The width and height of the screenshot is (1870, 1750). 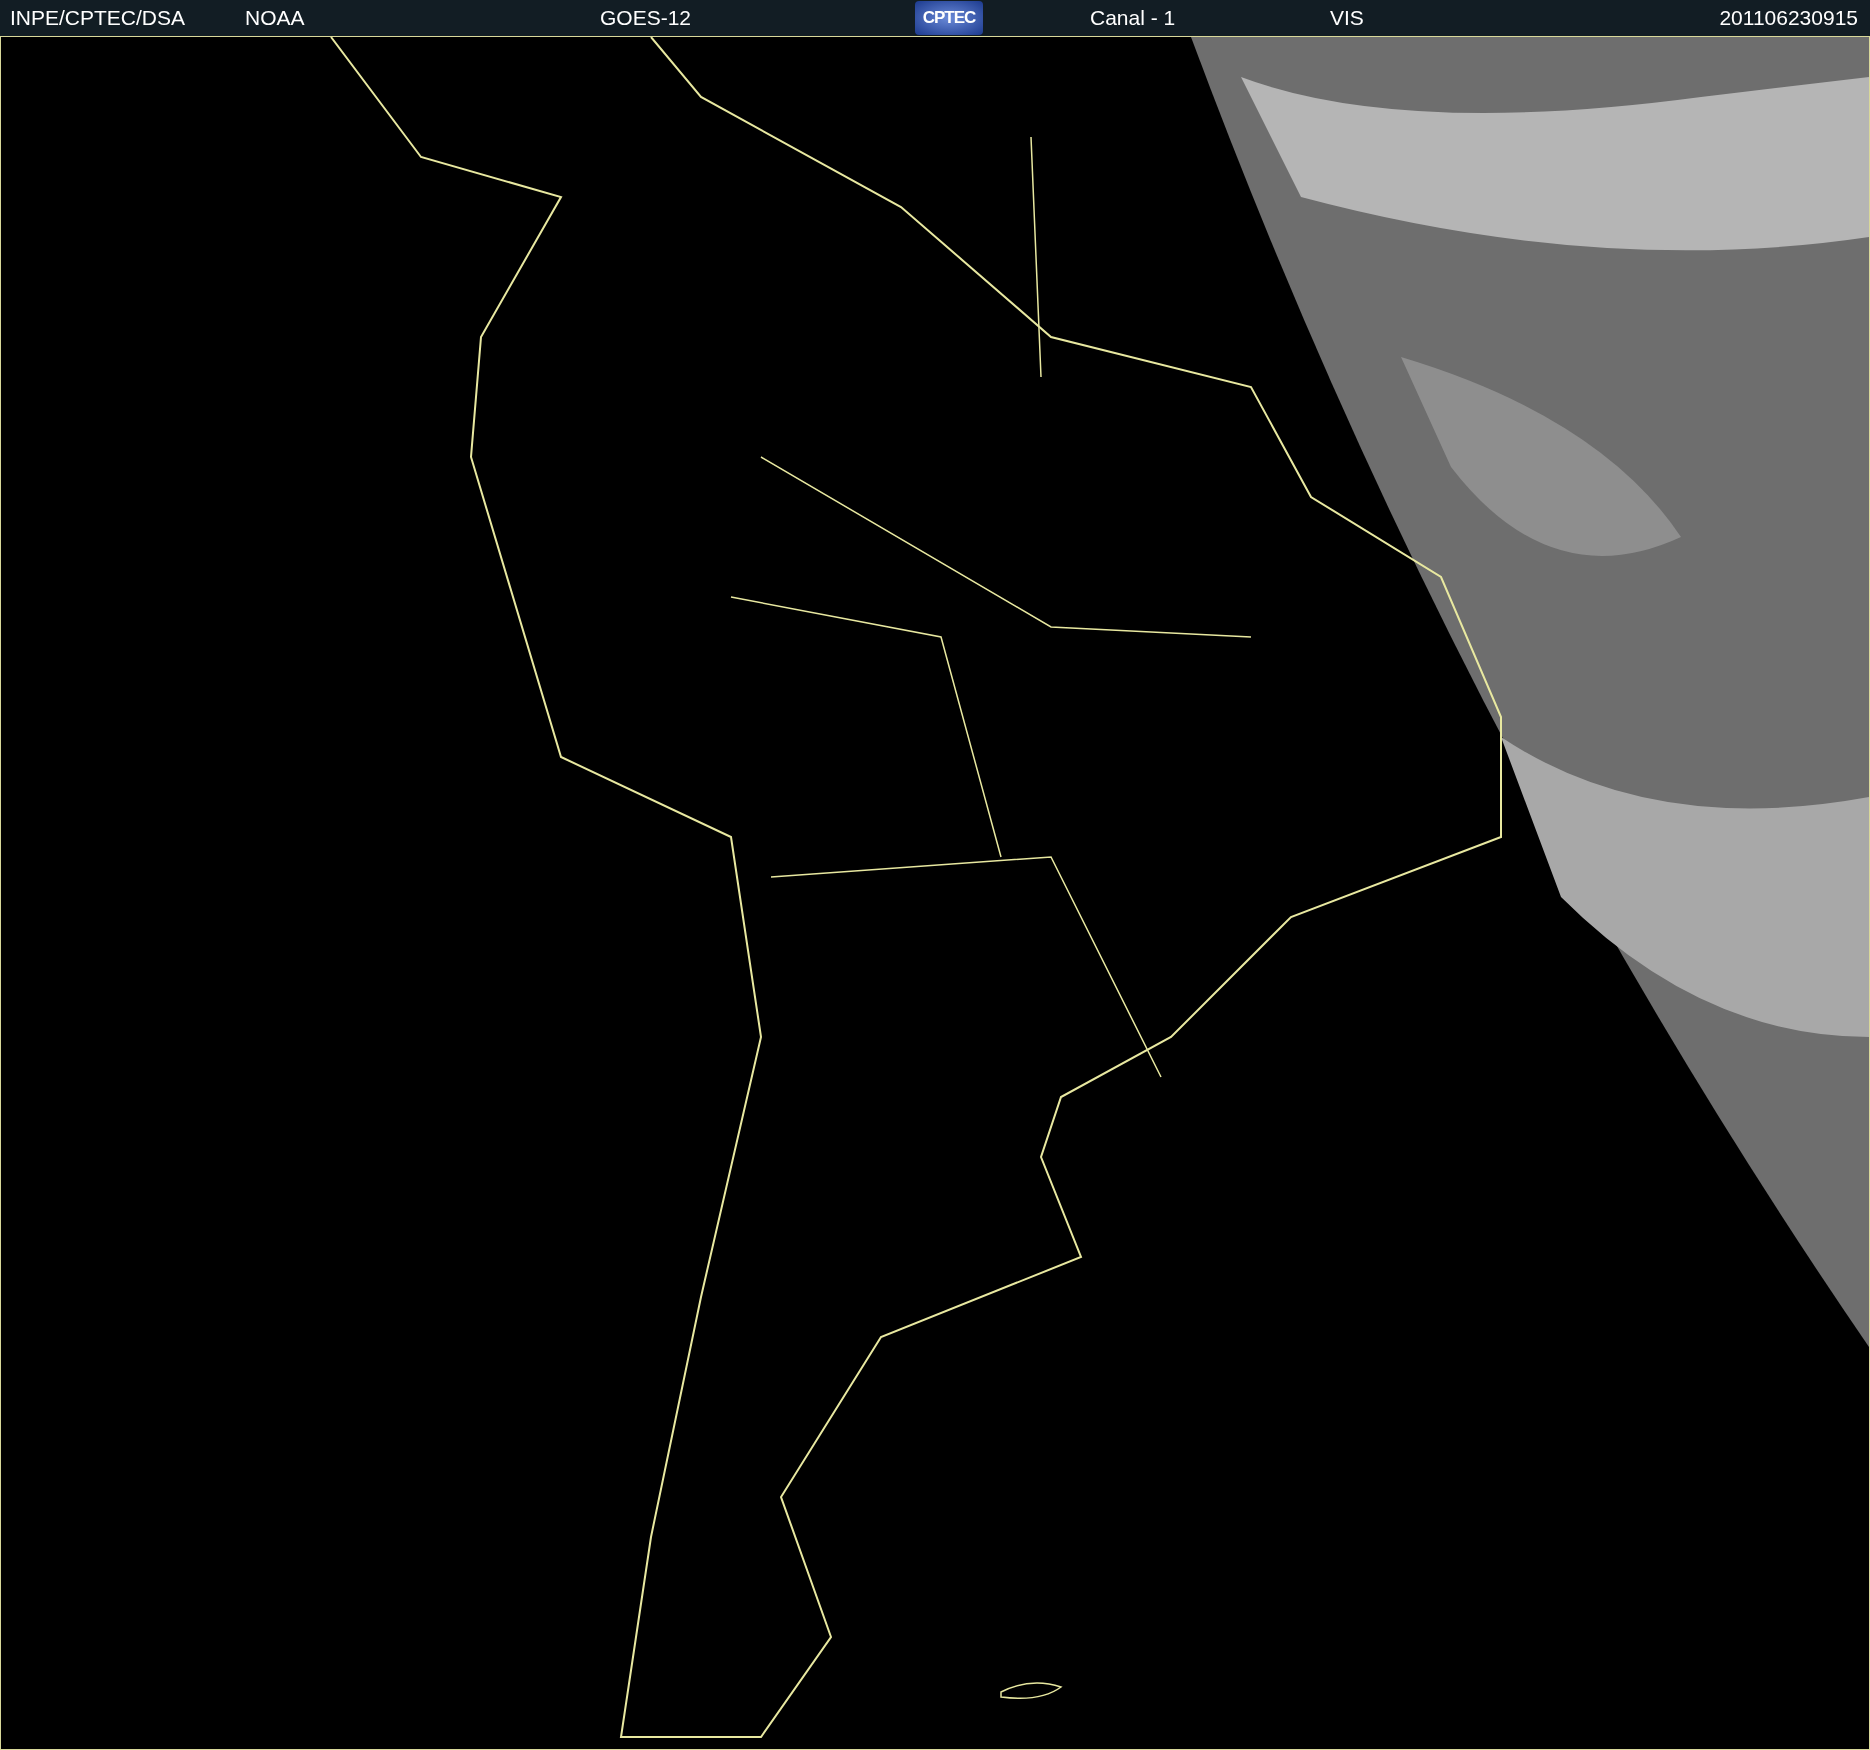 I want to click on timestamp-label: 201106230915, so click(x=1788, y=18).